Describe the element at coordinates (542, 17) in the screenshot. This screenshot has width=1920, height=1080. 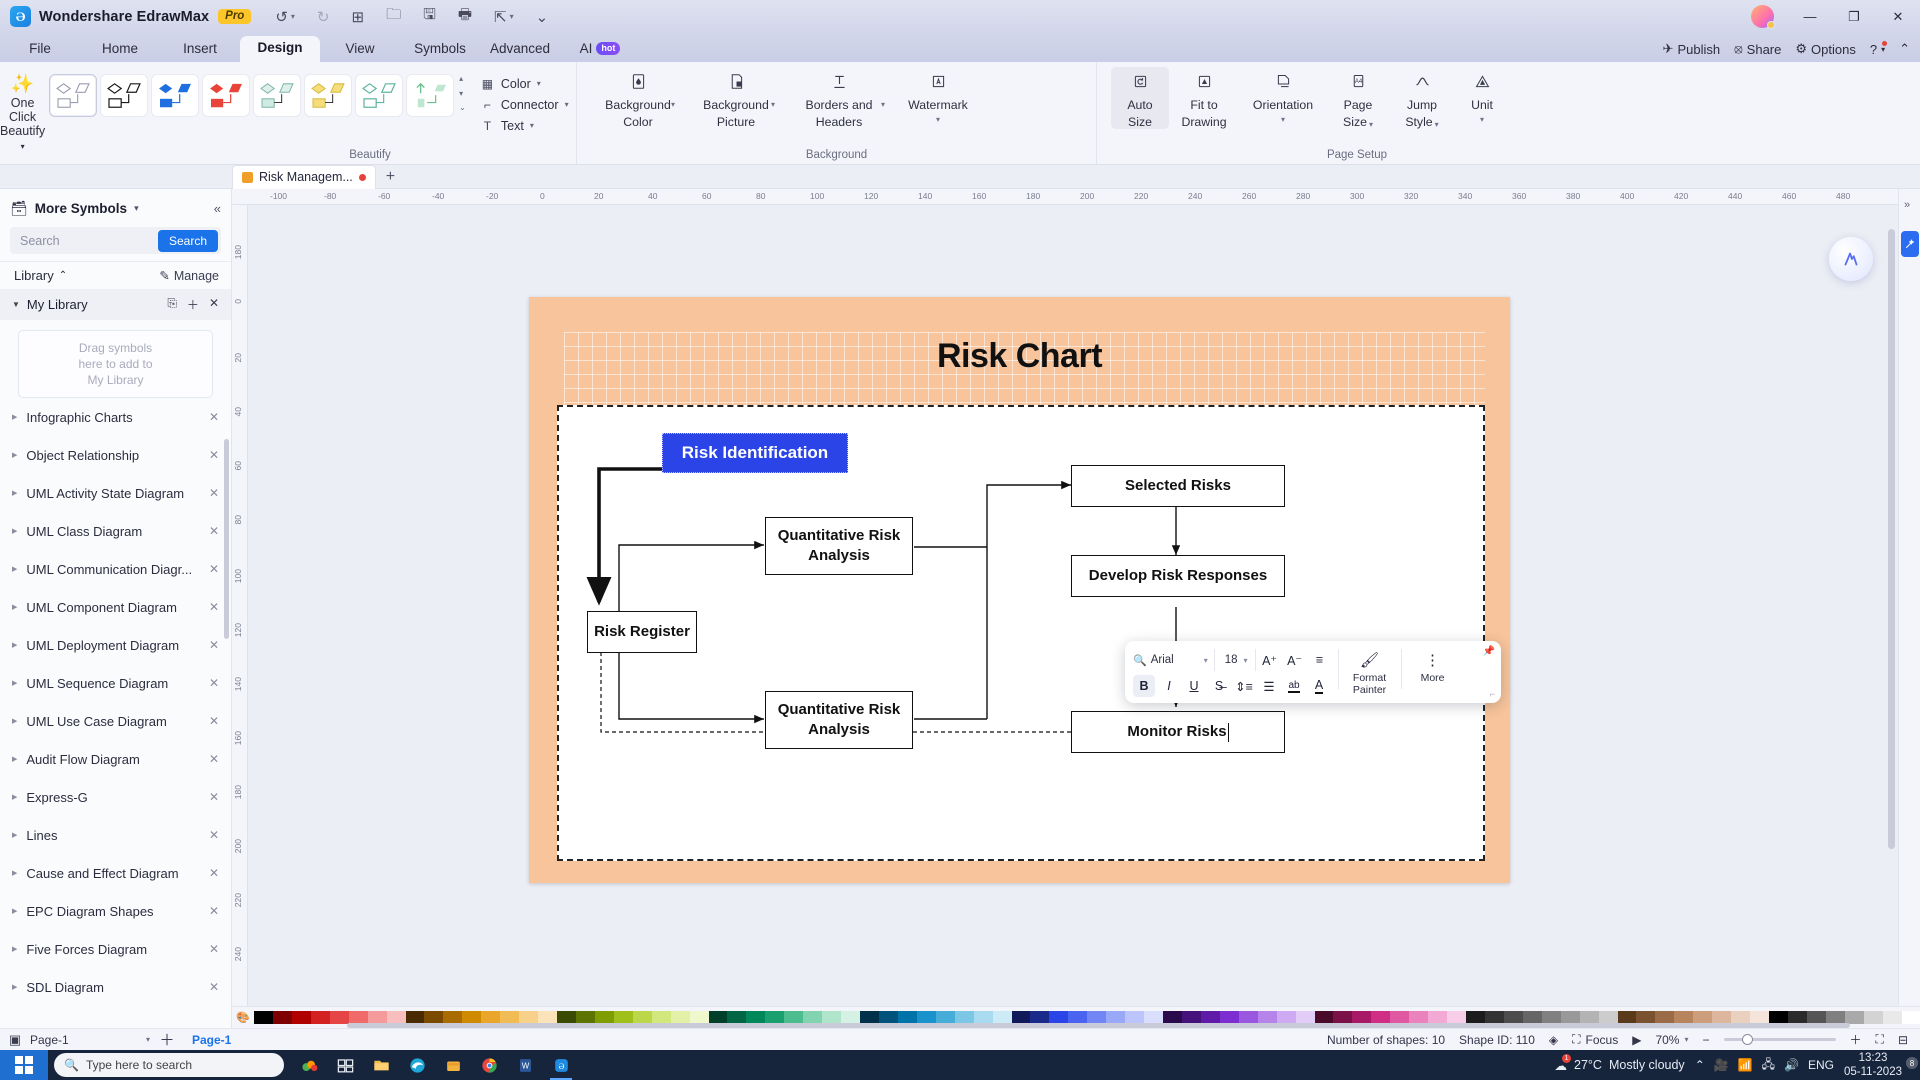
I see `more-icon: ⌄` at that location.